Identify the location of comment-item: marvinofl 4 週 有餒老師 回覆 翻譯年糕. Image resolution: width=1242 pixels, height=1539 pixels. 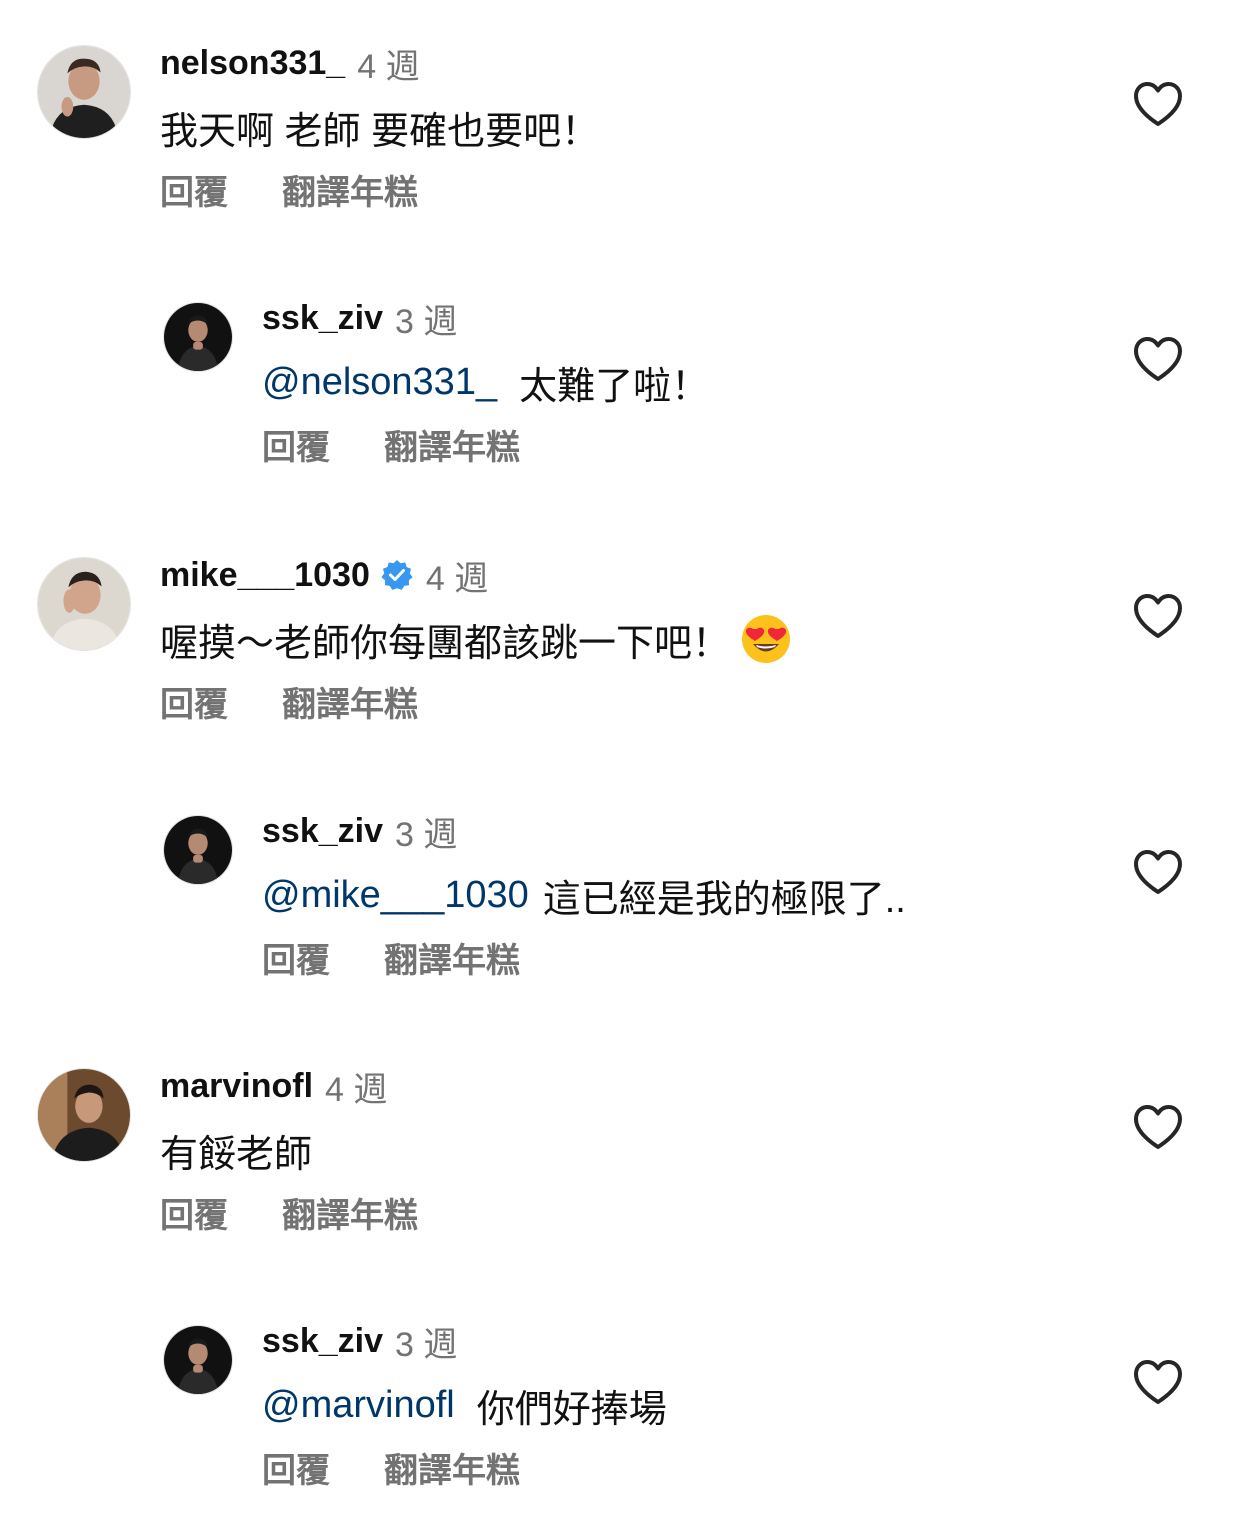
(621, 1175).